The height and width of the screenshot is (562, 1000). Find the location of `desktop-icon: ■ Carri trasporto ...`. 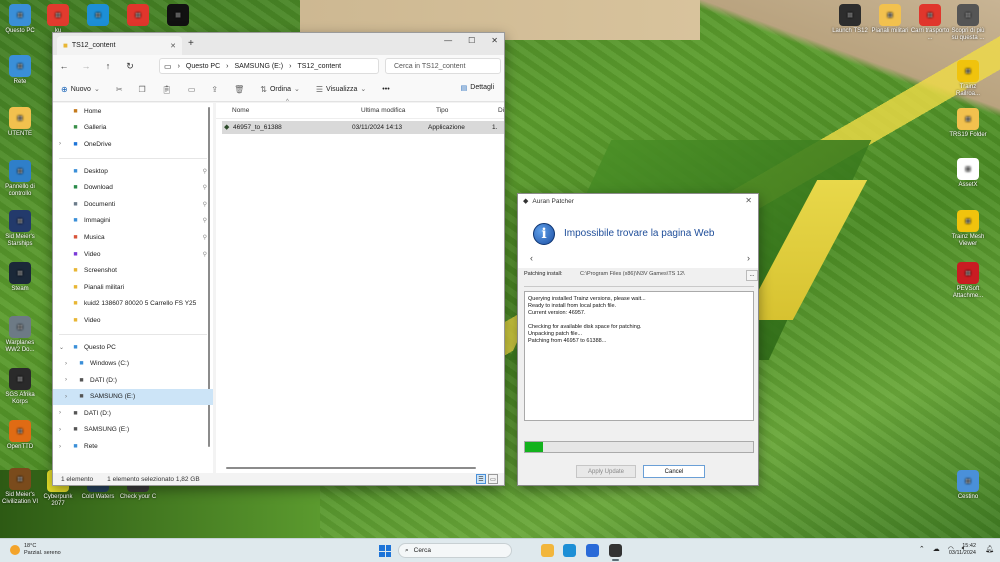

desktop-icon: ■ Carri trasporto ... is located at coordinates (930, 22).